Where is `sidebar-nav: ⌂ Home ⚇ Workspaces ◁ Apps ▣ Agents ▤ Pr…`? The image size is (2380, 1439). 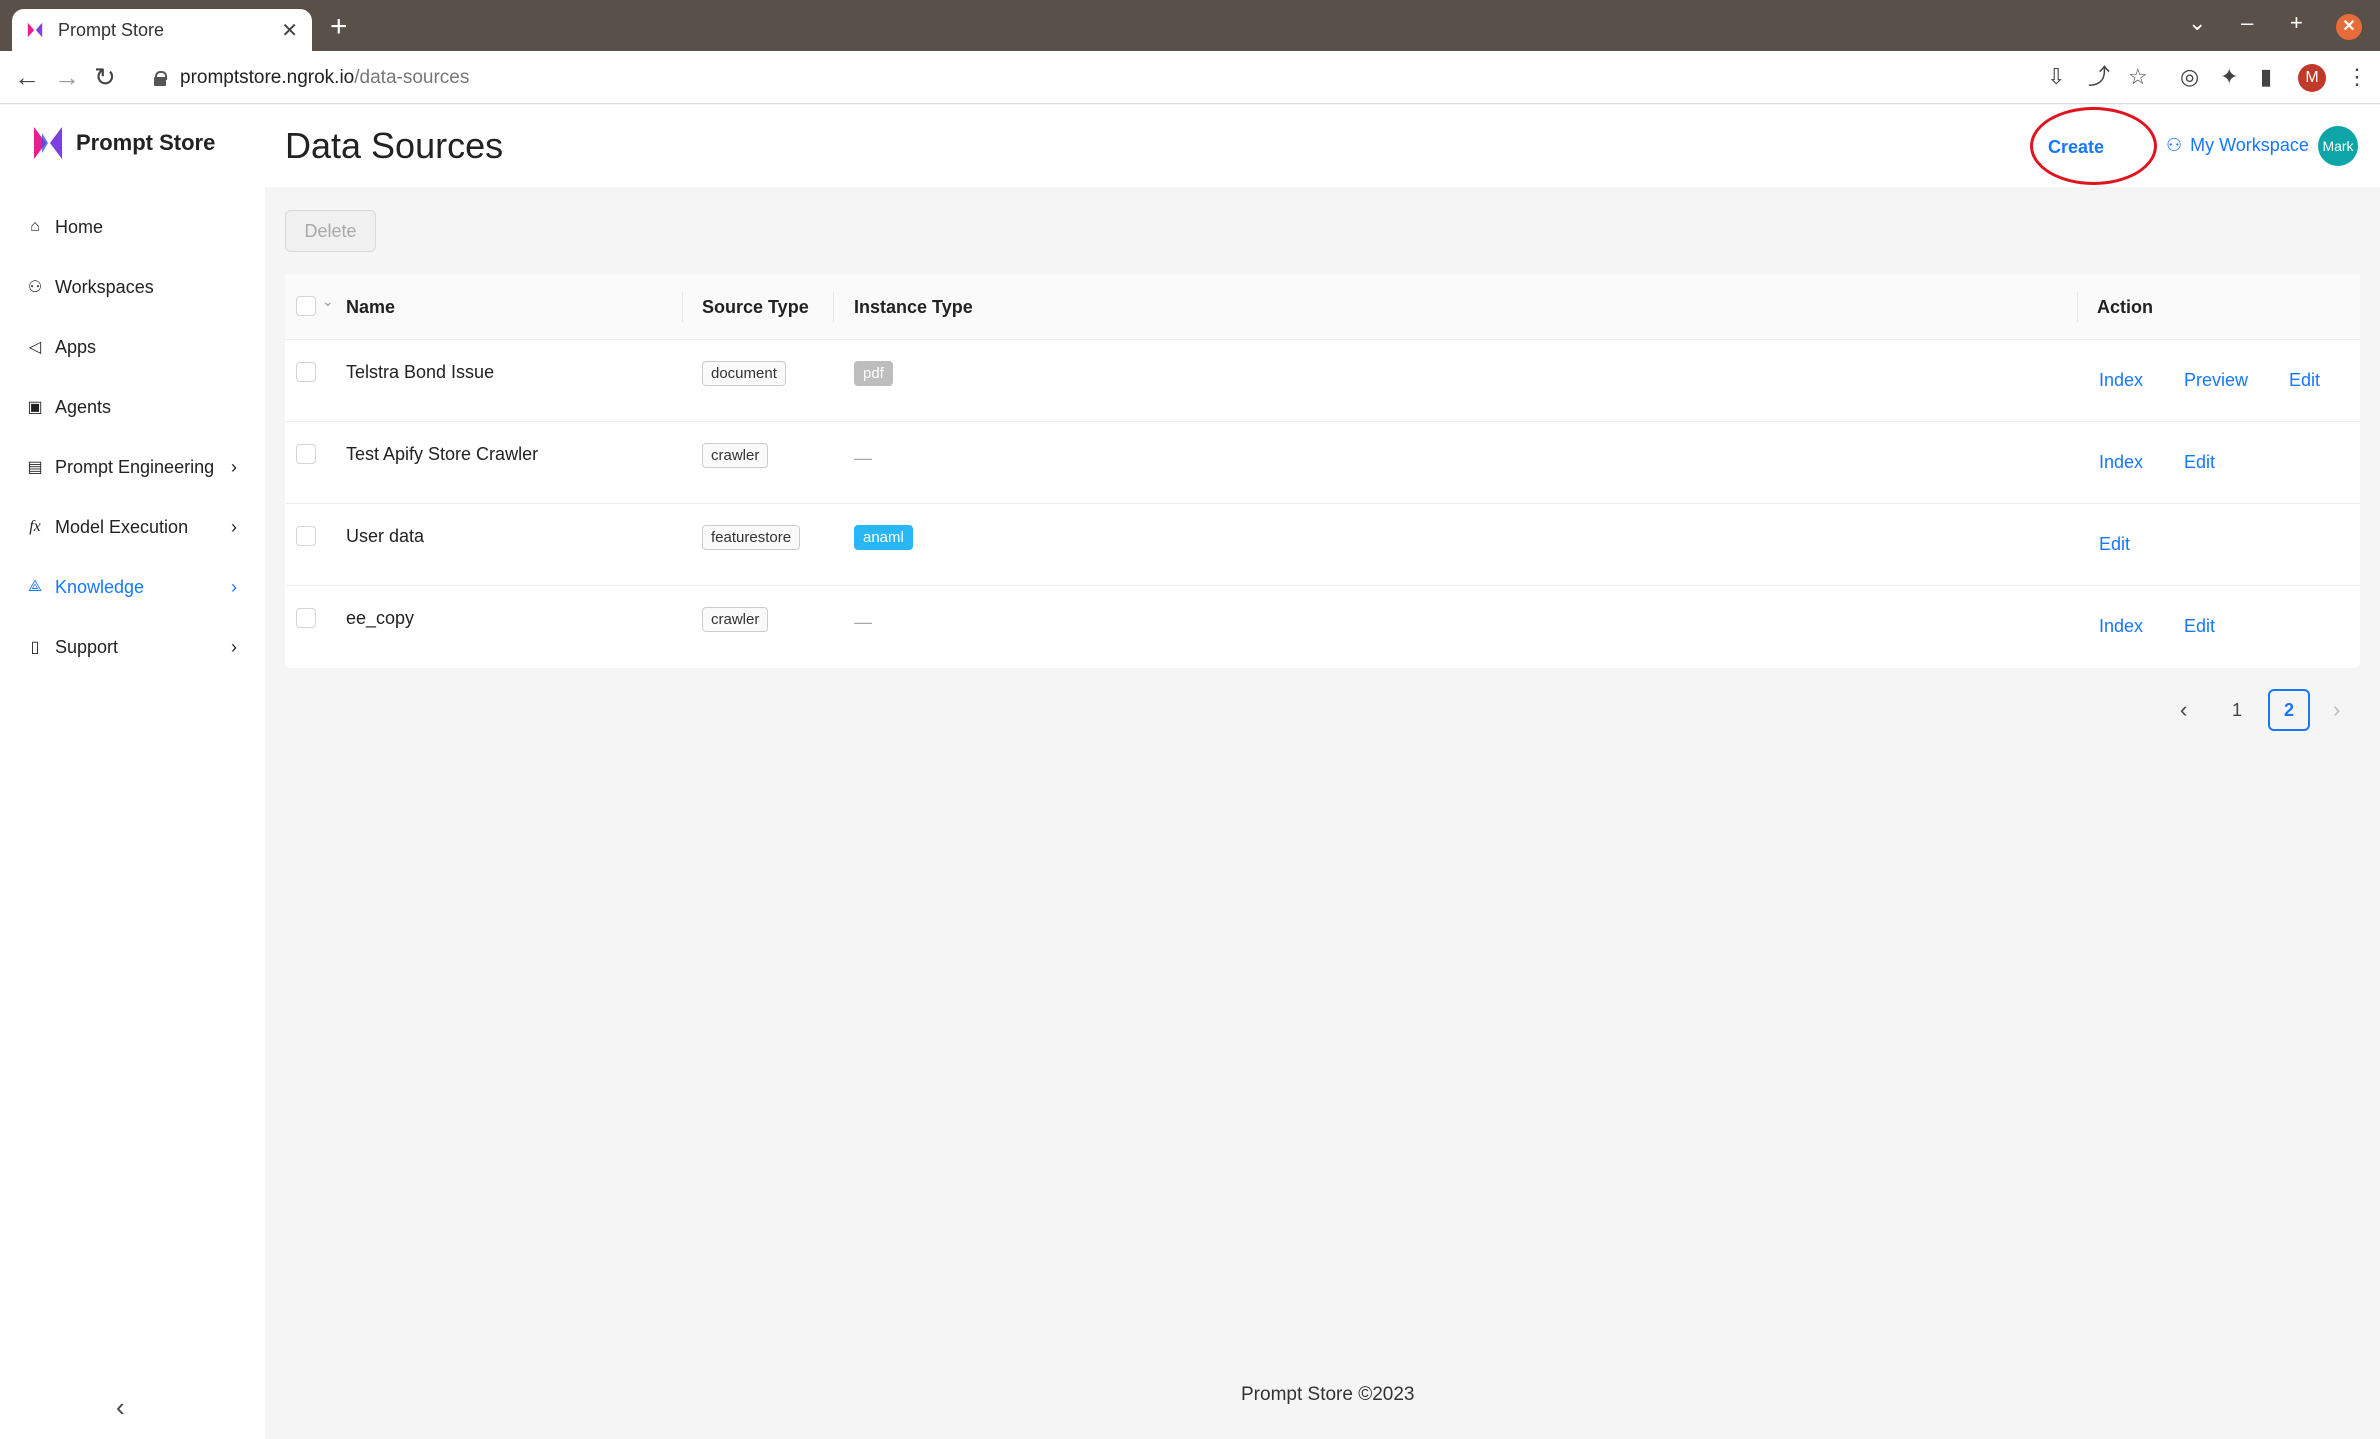 sidebar-nav: ⌂ Home ⚇ Workspaces ◁ Apps ▣ Agents ▤ Pr… is located at coordinates (132, 437).